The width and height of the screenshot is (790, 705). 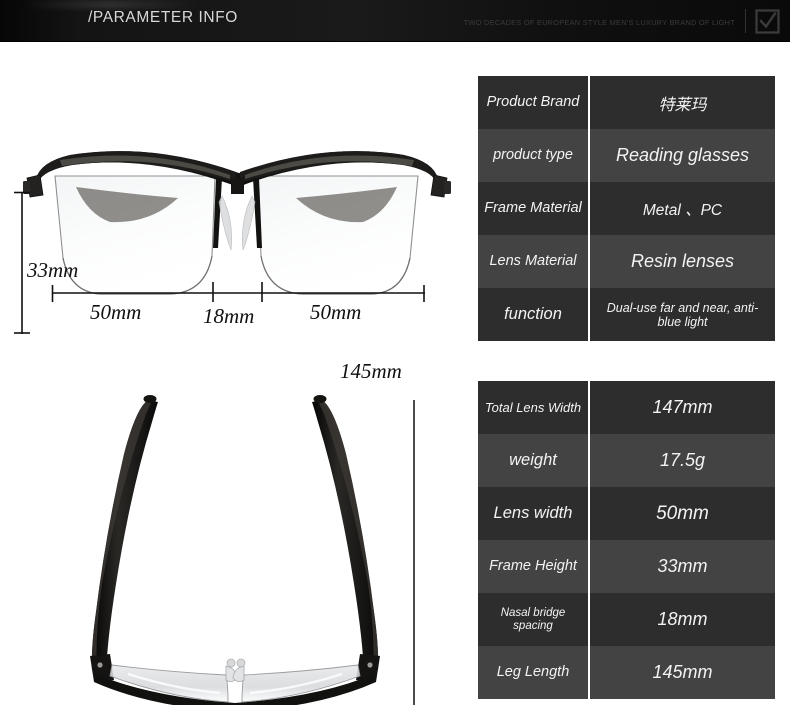 What do you see at coordinates (626, 407) in the screenshot?
I see `table-row: Total Lens Width 147mm` at bounding box center [626, 407].